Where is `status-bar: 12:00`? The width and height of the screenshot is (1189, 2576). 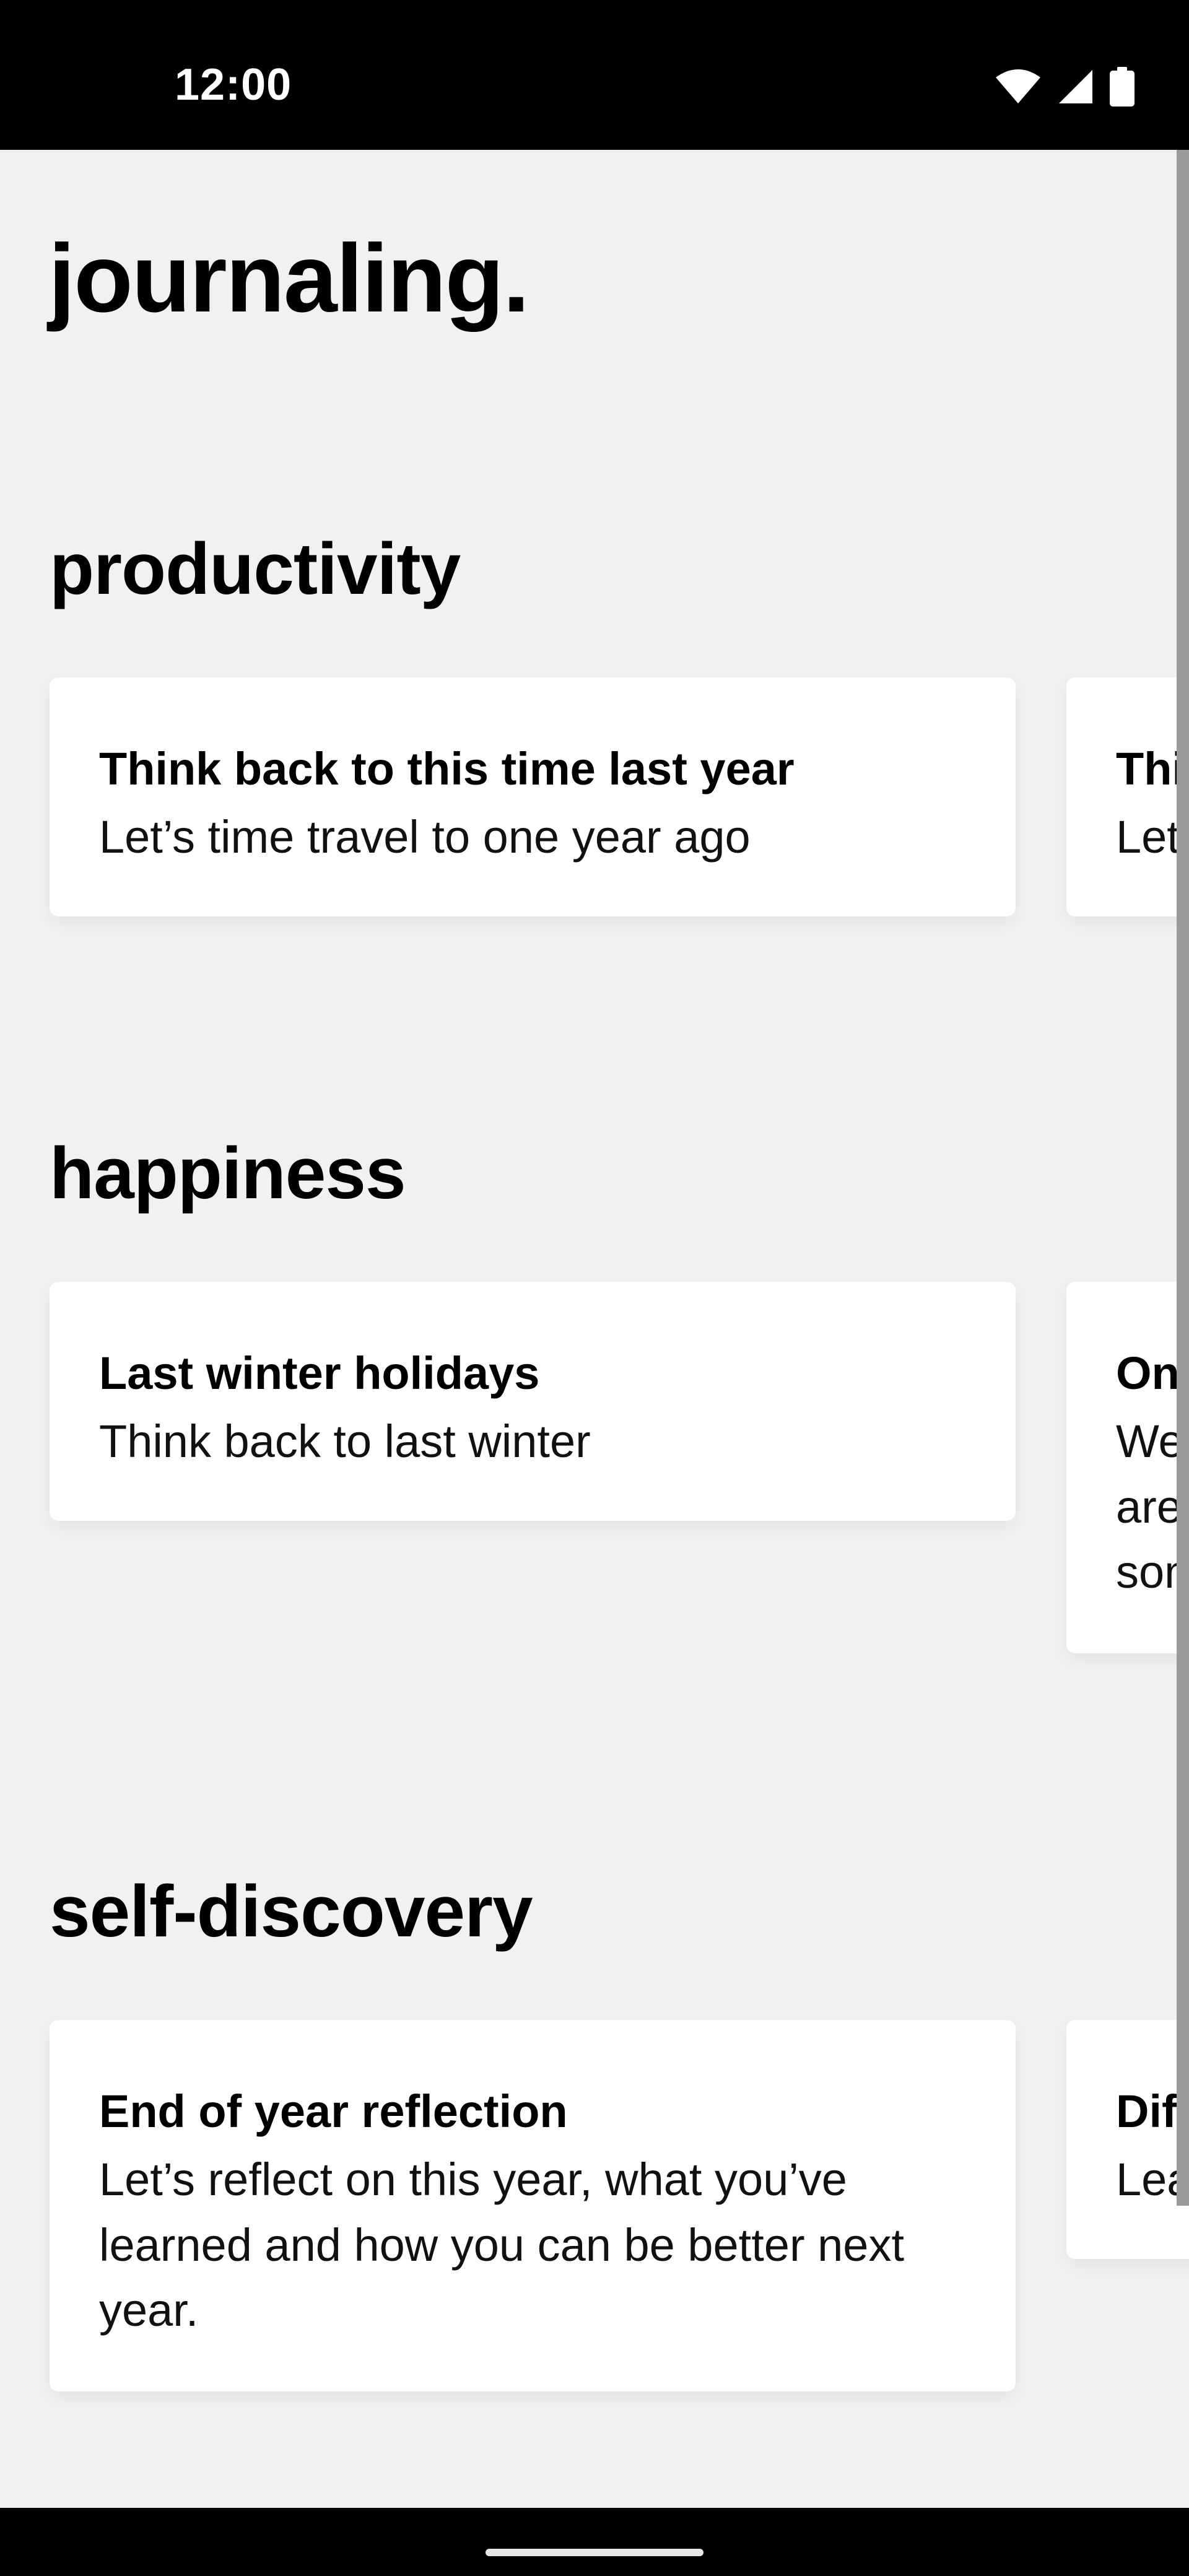 status-bar: 12:00 is located at coordinates (594, 75).